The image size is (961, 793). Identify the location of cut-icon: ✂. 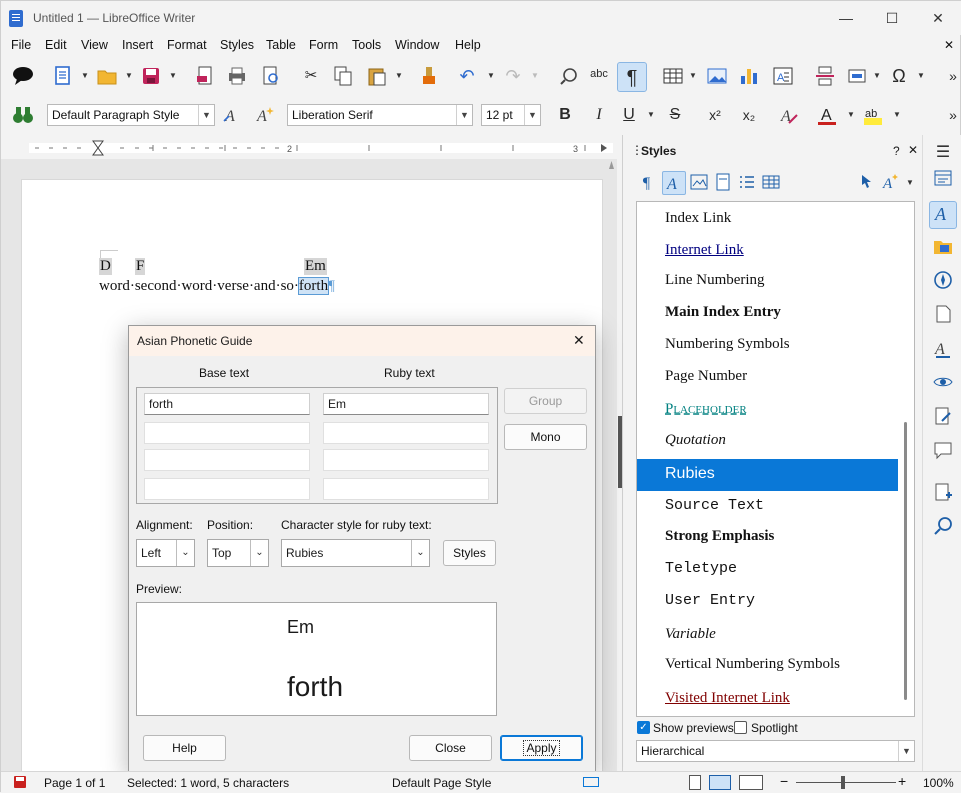
(311, 76).